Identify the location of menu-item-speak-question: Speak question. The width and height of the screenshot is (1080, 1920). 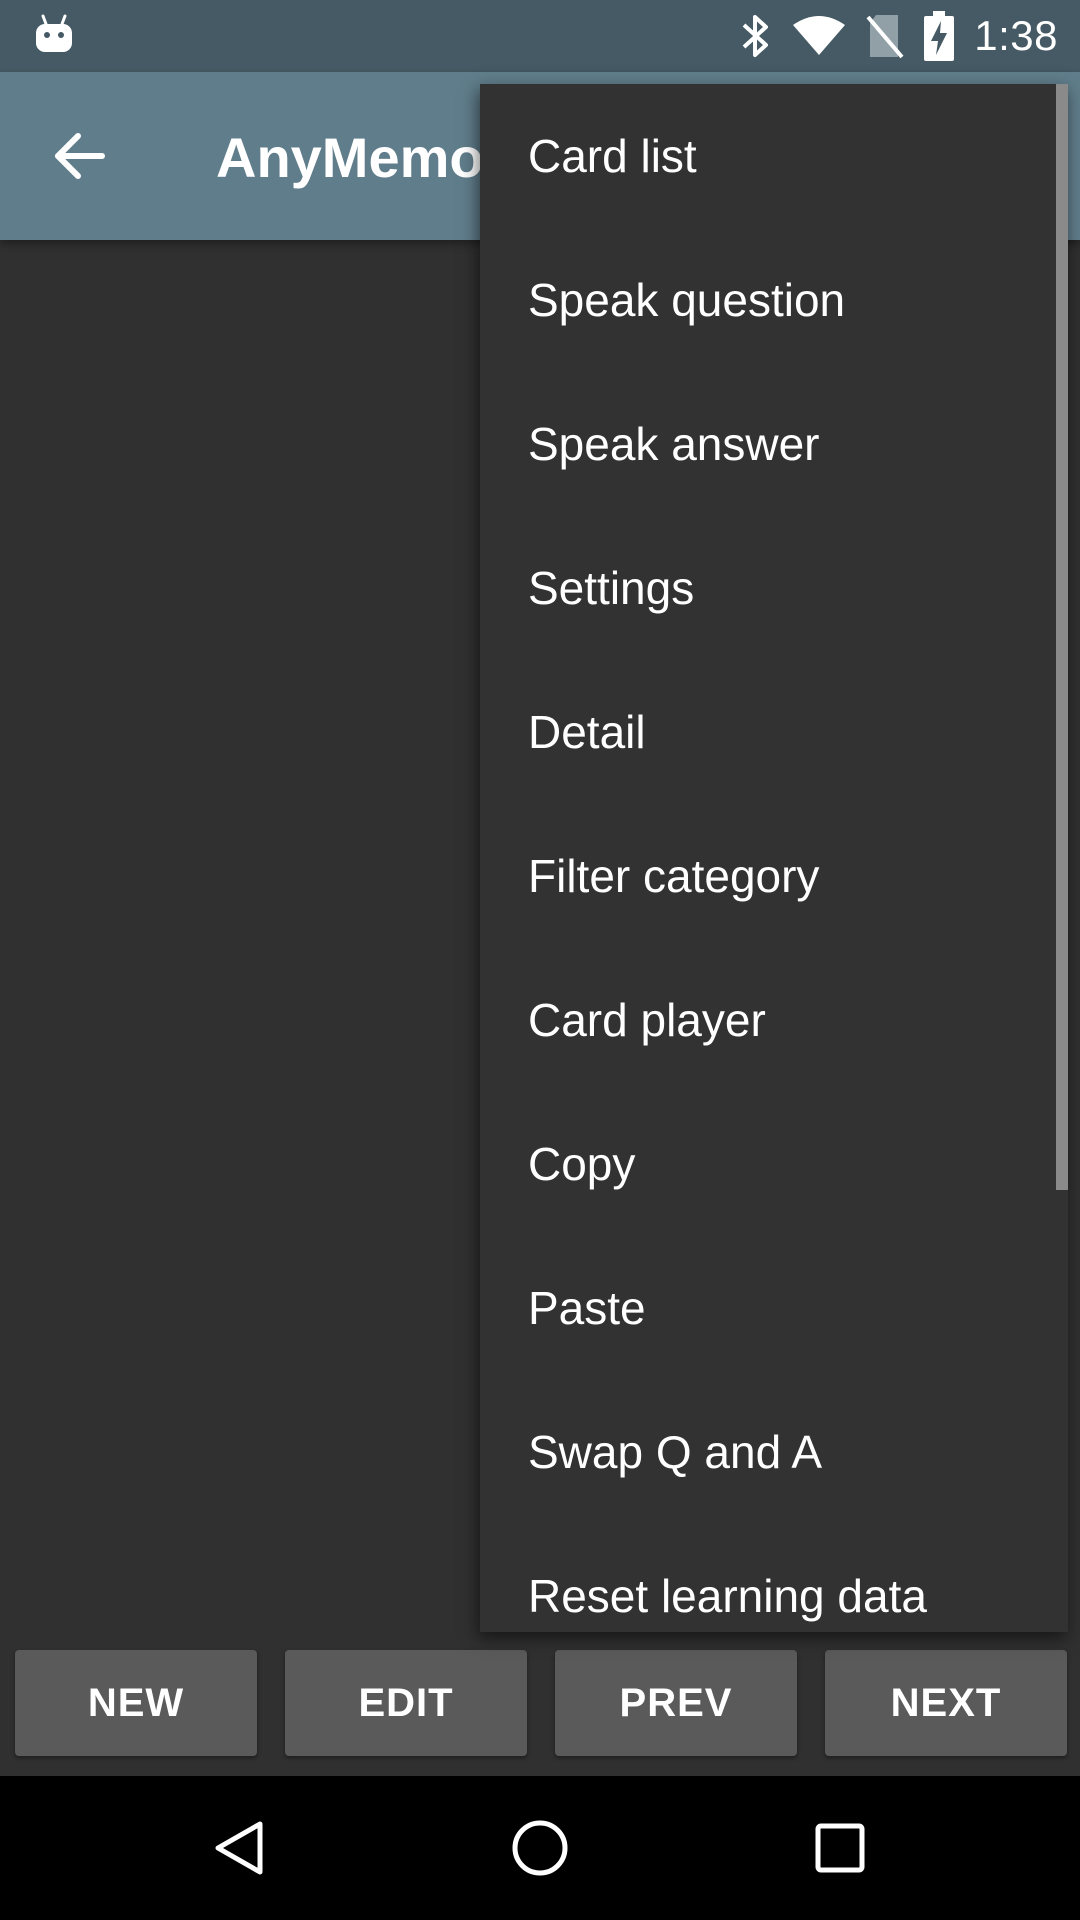
(774, 300).